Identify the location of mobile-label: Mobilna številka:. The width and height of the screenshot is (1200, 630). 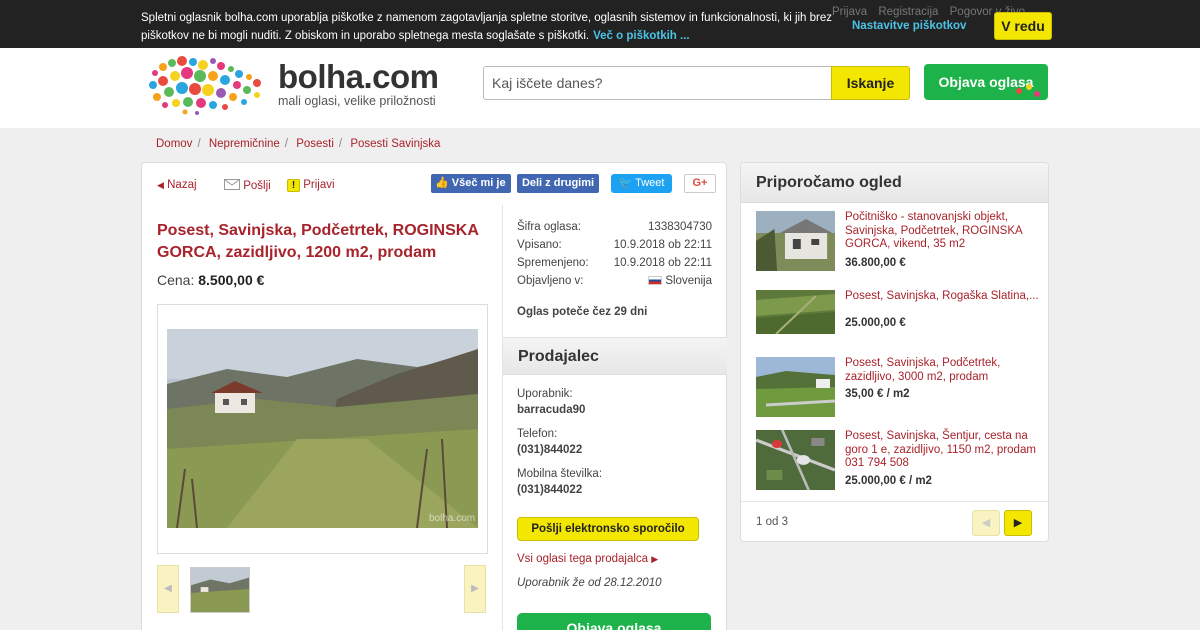
(560, 474).